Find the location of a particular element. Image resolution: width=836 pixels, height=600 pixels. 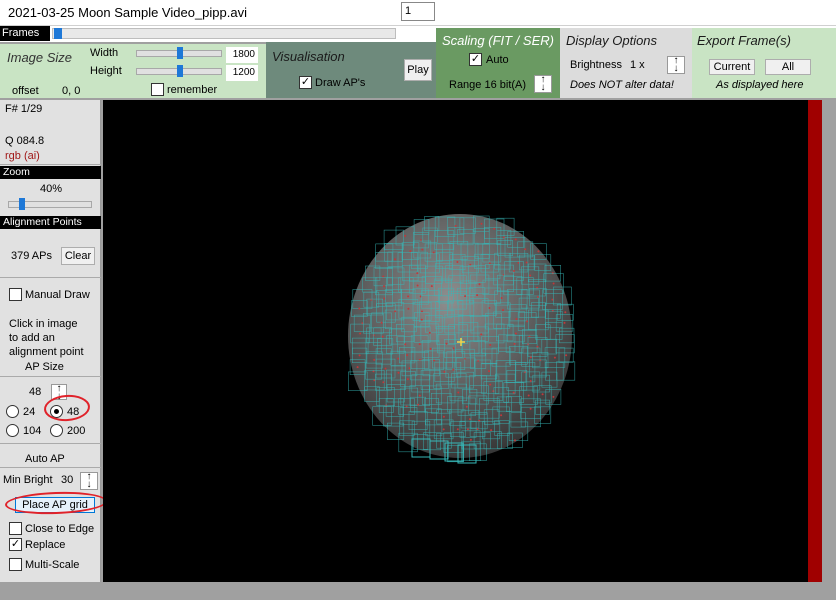

draw-aps-checkbox: ✓ is located at coordinates (305, 82).